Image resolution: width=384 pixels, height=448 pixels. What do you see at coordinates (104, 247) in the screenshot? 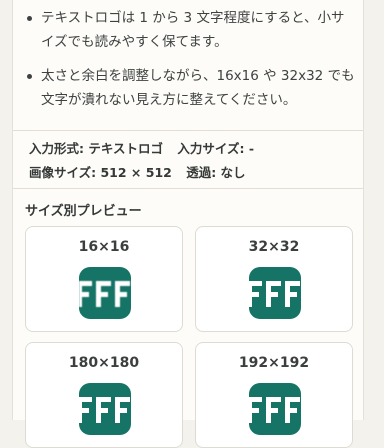
I see `preview-size-label: 16×16` at bounding box center [104, 247].